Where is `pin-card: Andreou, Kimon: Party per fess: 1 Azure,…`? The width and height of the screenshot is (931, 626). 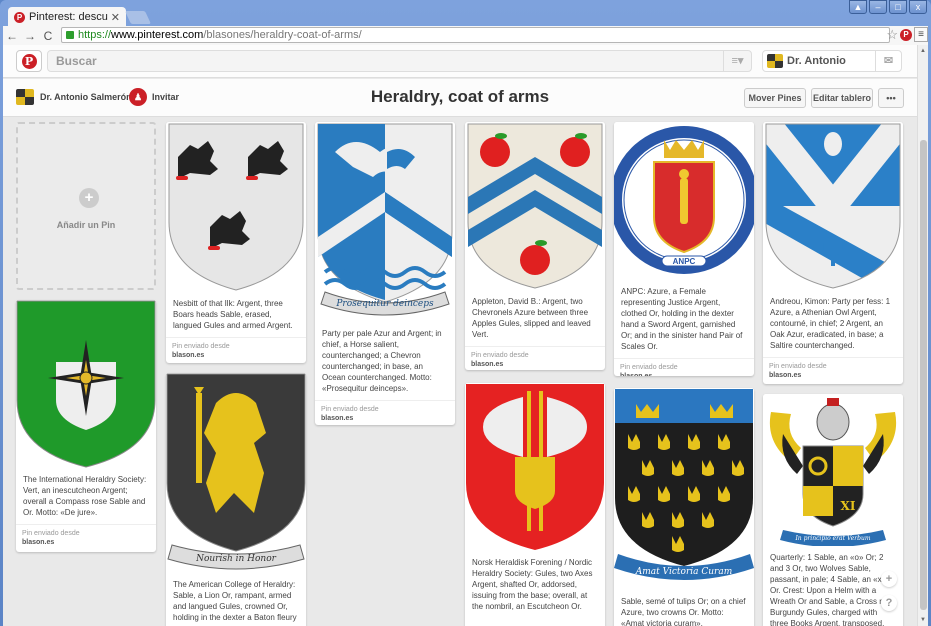
pin-card: Andreou, Kimon: Party per fess: 1 Azure,… is located at coordinates (833, 253).